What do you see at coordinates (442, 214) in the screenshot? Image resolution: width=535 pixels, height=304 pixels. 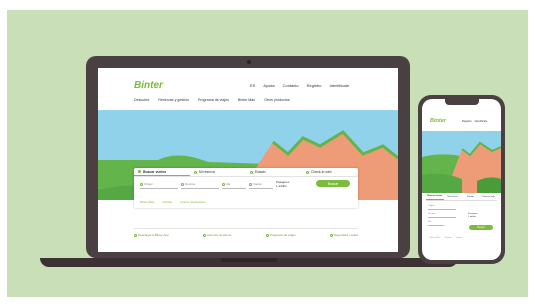 I see `mobile-destination-field: Destino` at bounding box center [442, 214].